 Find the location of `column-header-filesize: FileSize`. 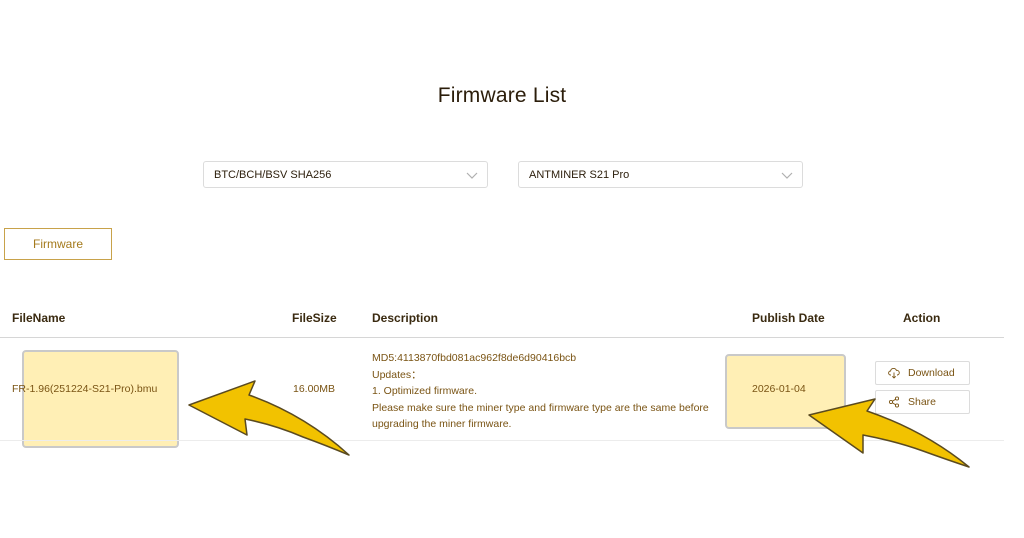

column-header-filesize: FileSize is located at coordinates (314, 318).